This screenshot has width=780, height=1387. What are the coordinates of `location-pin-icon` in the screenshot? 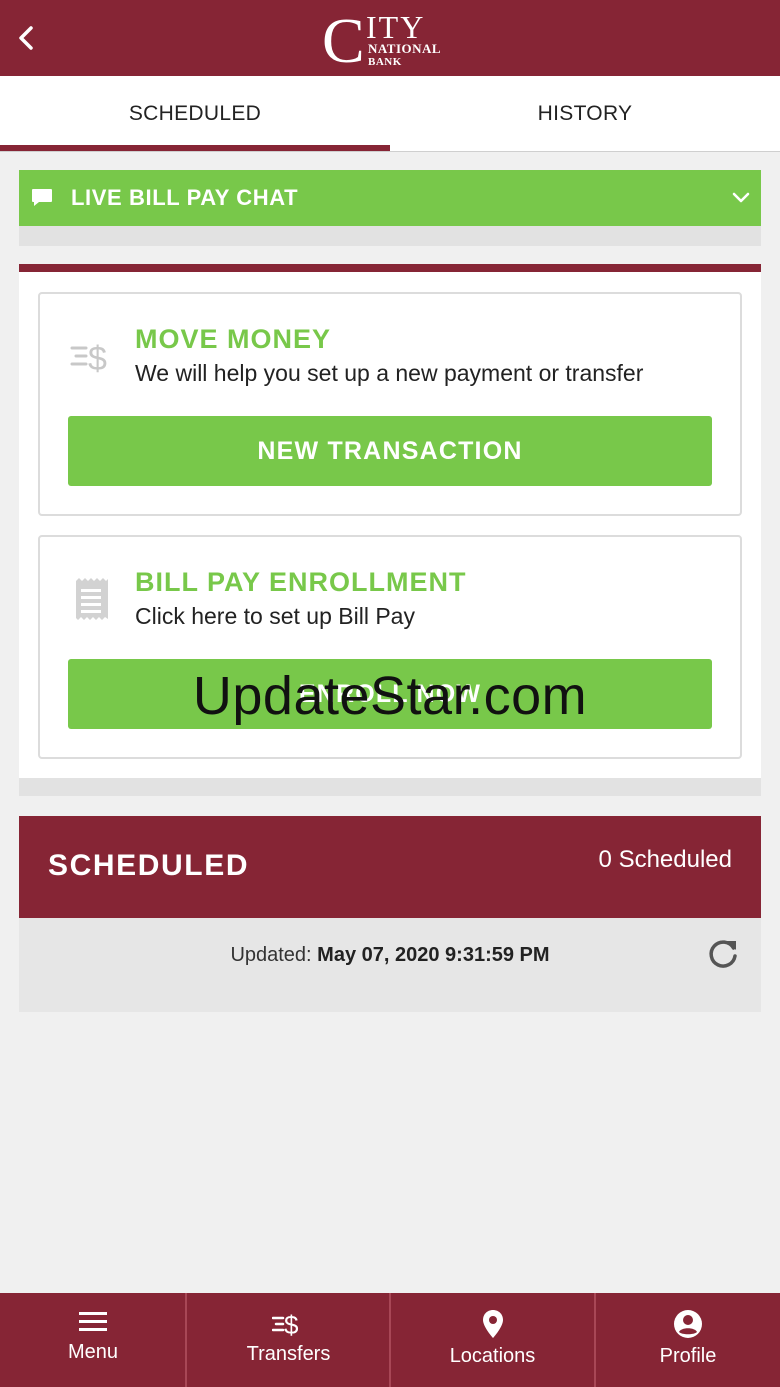 It's located at (492, 1324).